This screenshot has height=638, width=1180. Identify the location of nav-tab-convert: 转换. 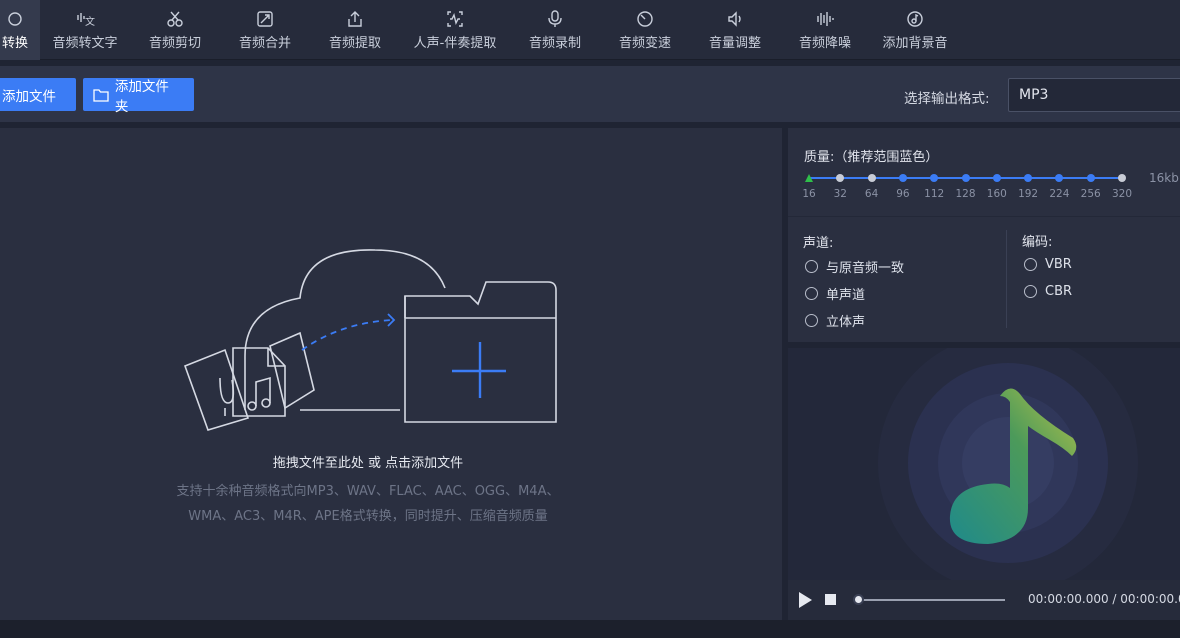
(20, 30).